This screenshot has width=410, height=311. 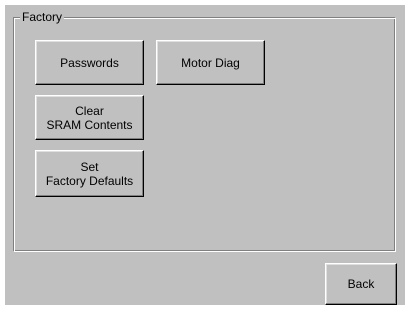 What do you see at coordinates (210, 62) in the screenshot?
I see `motor-diag-button: Motor Diag` at bounding box center [210, 62].